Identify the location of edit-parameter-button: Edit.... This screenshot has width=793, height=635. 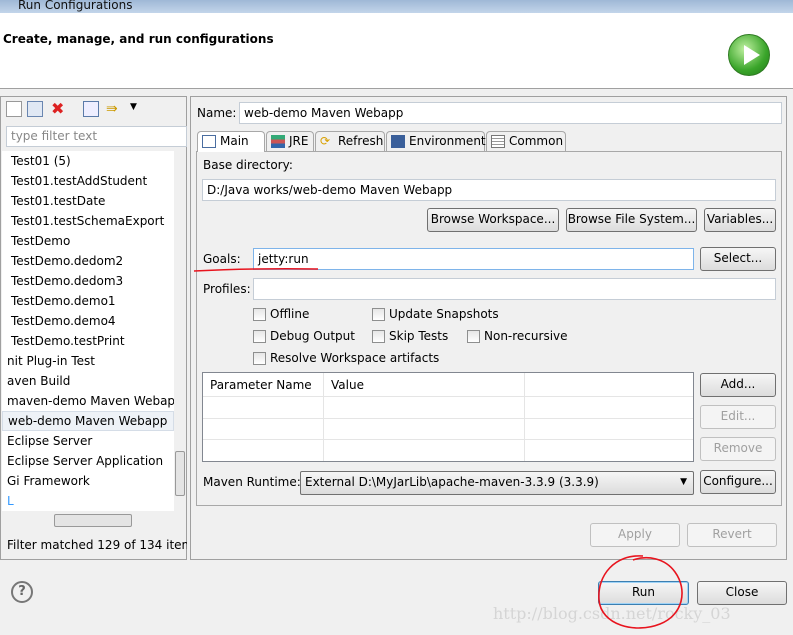
(738, 417).